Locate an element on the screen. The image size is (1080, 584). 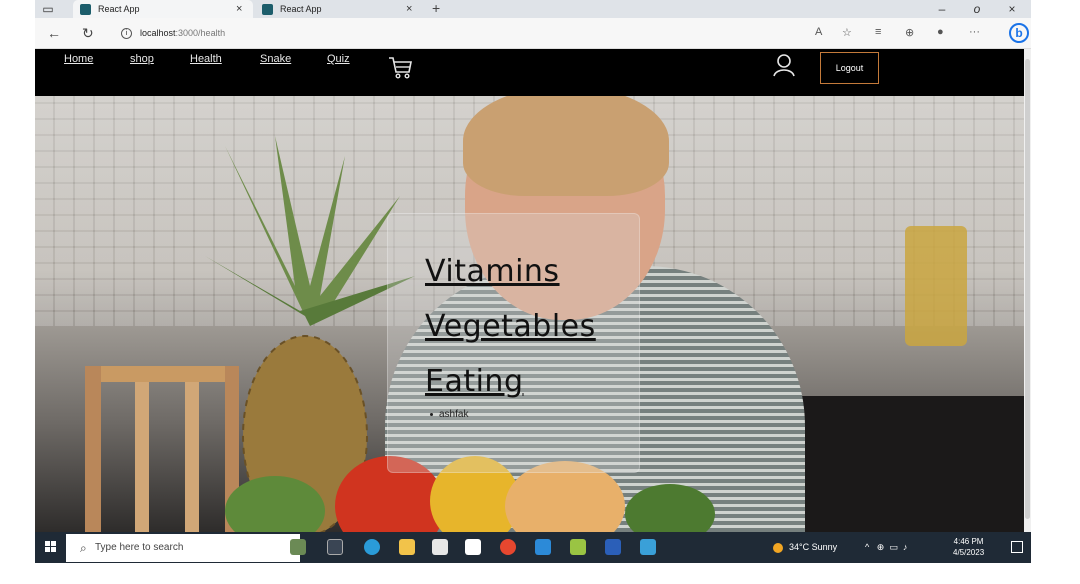
refresh-icon: ↻ is located at coordinates (88, 33).